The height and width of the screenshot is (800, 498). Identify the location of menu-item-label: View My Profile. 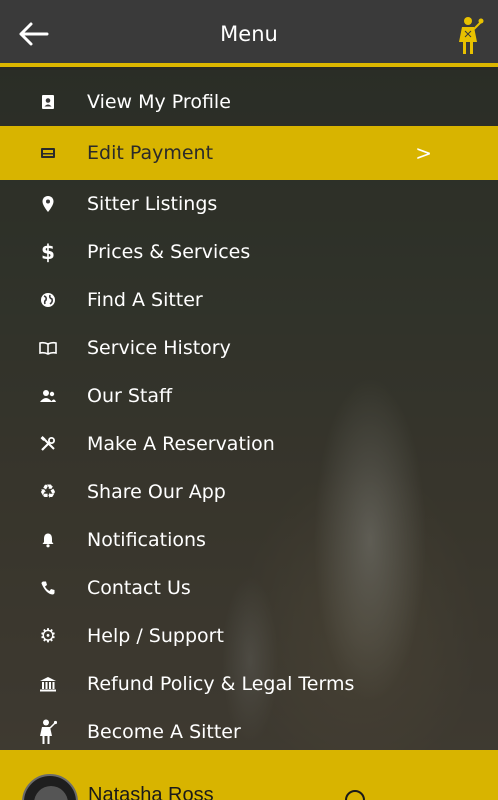
(159, 102).